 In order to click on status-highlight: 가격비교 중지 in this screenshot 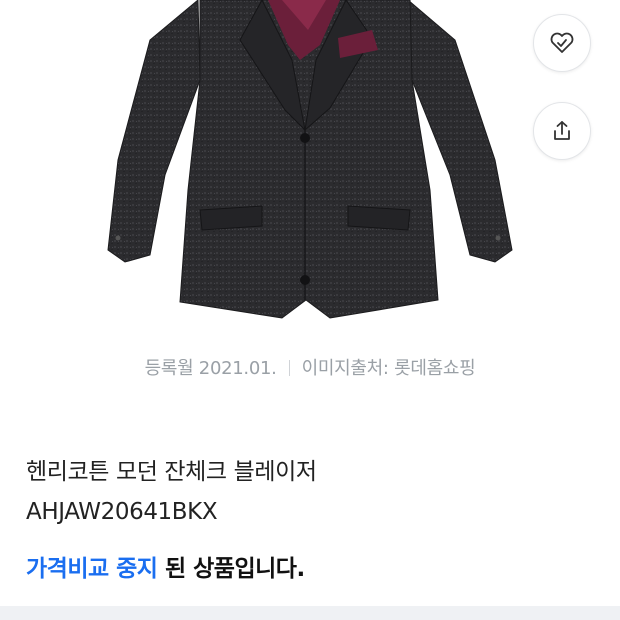, I will do `click(92, 569)`.